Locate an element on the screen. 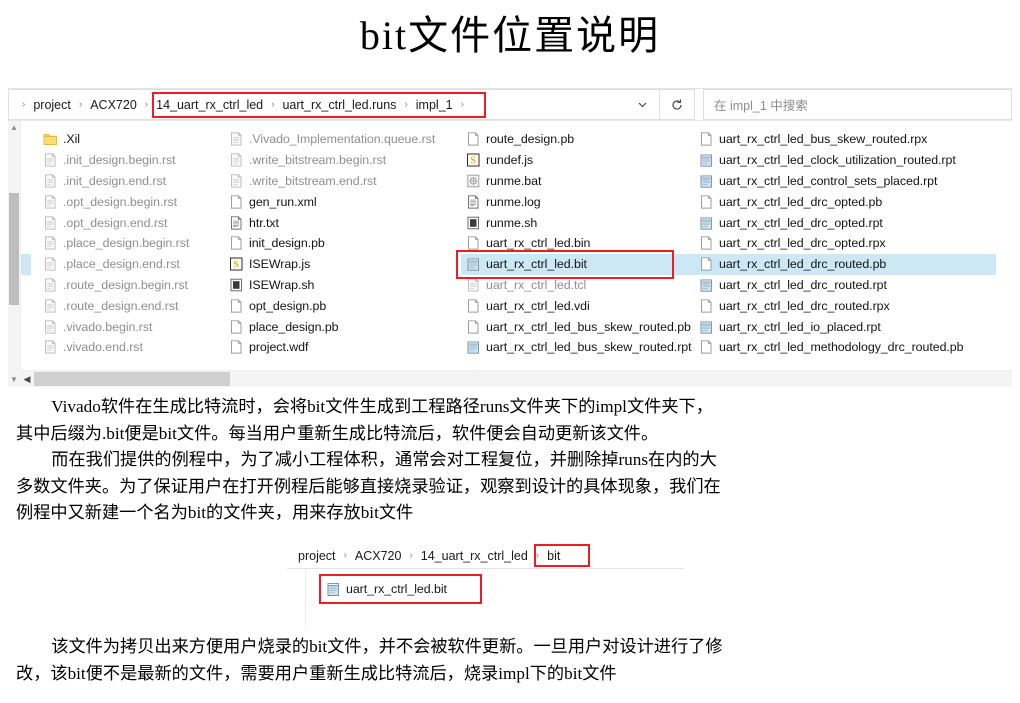 This screenshot has height=703, width=1020. file-name: .Vivado_Implementation.queue.rst is located at coordinates (342, 139).